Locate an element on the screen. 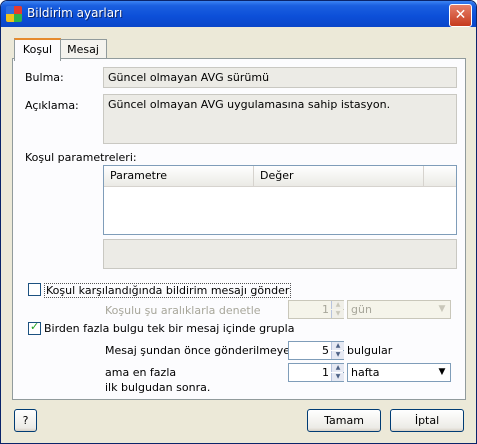 This screenshot has height=444, width=477. interval-value: 1 is located at coordinates (325, 309).